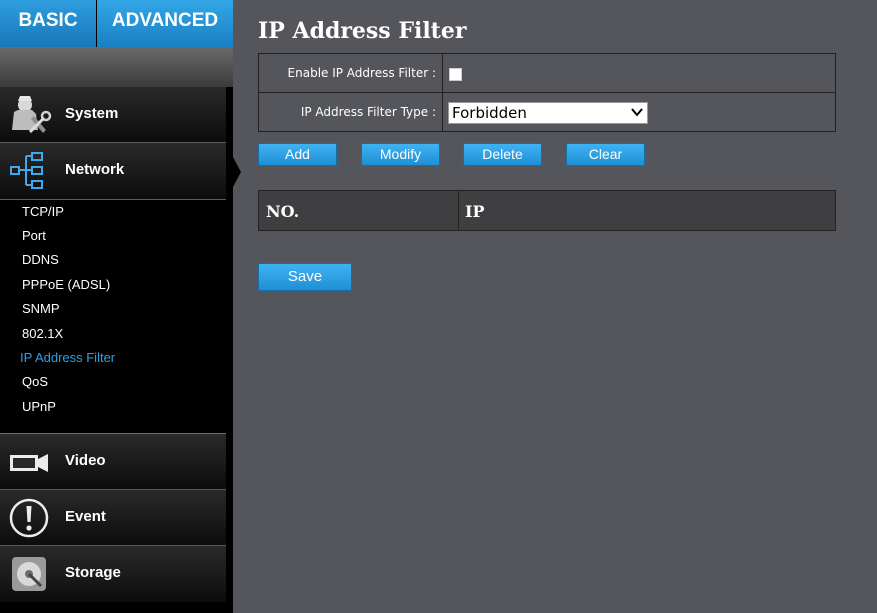 The height and width of the screenshot is (613, 877). Describe the element at coordinates (475, 211) in the screenshot. I see `column-header-ip: IP` at that location.